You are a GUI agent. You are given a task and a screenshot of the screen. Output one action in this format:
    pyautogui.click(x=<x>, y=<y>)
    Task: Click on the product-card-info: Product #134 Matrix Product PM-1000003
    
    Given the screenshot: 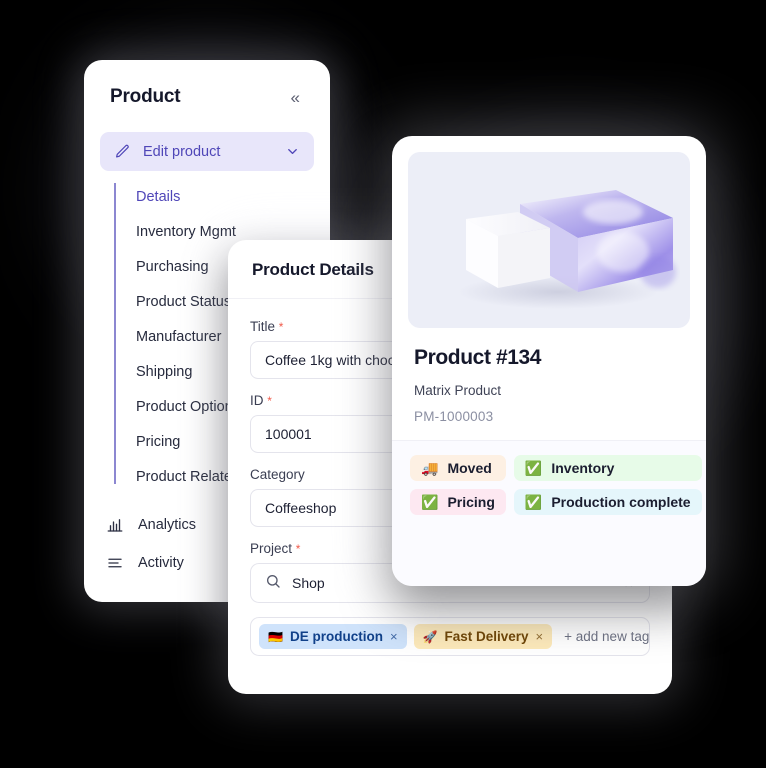 What is the action you would take?
    pyautogui.click(x=549, y=384)
    